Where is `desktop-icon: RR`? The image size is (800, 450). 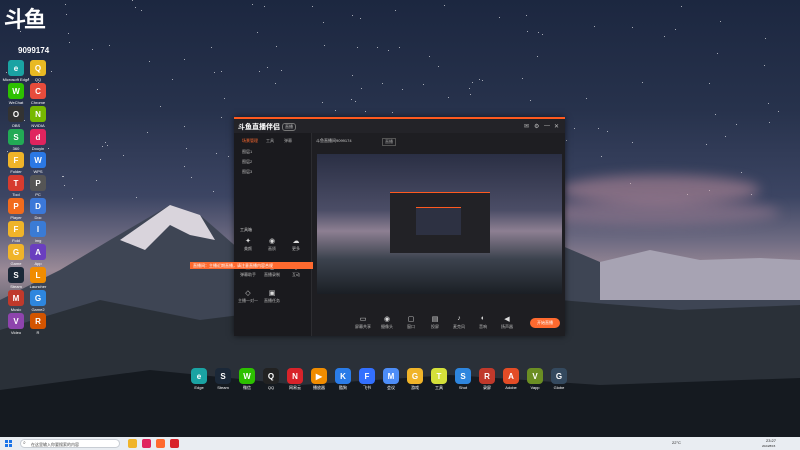 desktop-icon: RR is located at coordinates (38, 324).